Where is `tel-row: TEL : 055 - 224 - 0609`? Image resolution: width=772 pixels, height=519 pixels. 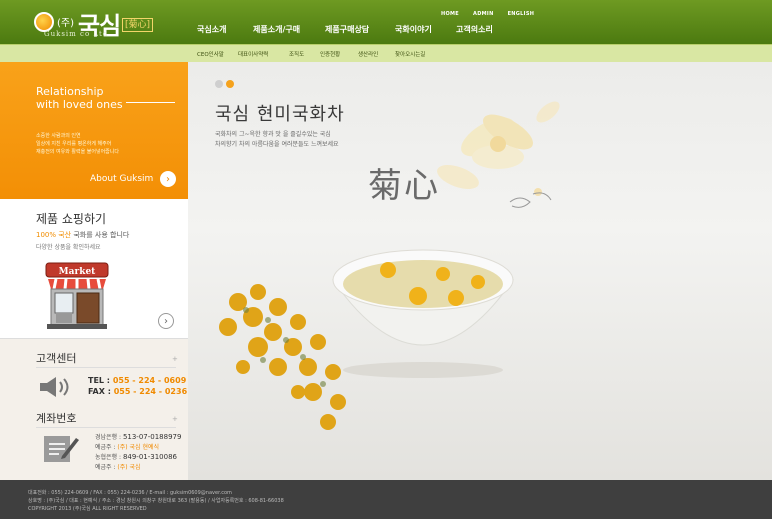 tel-row: TEL : 055 - 224 - 0609 is located at coordinates (137, 380).